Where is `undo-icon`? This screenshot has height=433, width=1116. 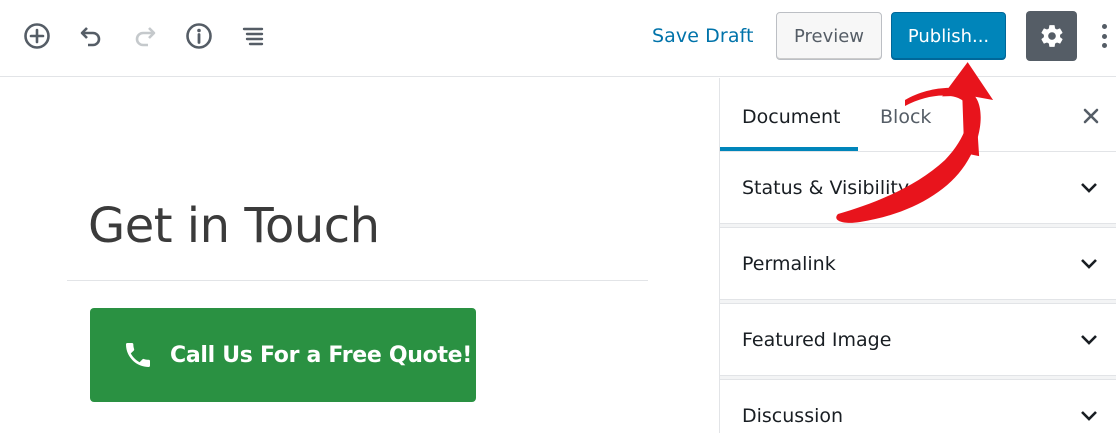 undo-icon is located at coordinates (91, 36).